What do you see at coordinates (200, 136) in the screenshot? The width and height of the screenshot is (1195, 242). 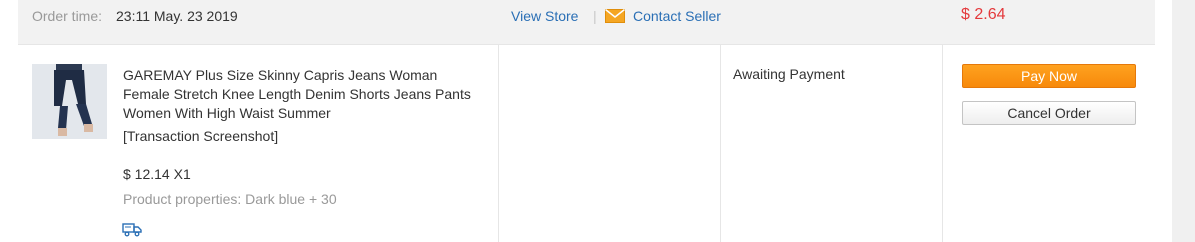 I see `transaction-screenshot-link: [Transaction Screenshot]` at bounding box center [200, 136].